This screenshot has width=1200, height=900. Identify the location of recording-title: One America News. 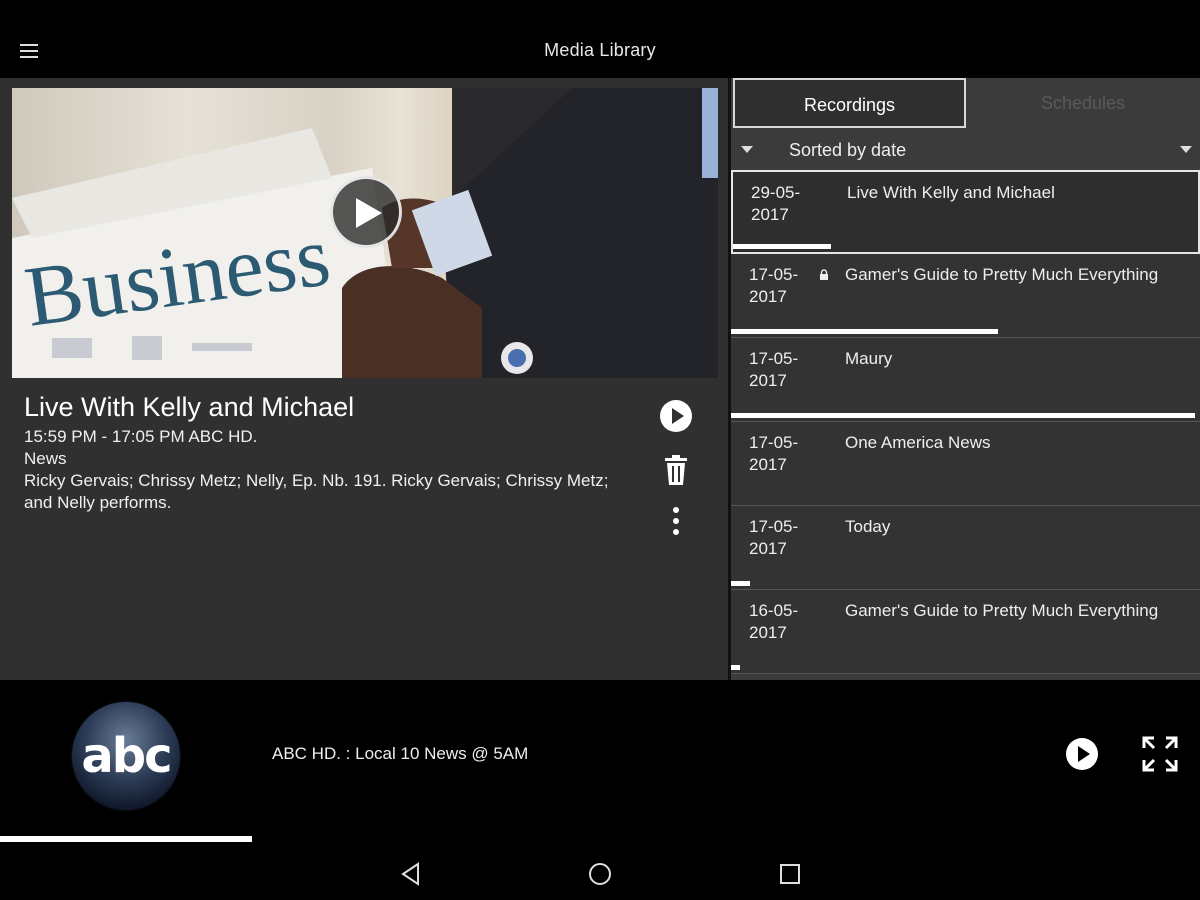
(918, 442).